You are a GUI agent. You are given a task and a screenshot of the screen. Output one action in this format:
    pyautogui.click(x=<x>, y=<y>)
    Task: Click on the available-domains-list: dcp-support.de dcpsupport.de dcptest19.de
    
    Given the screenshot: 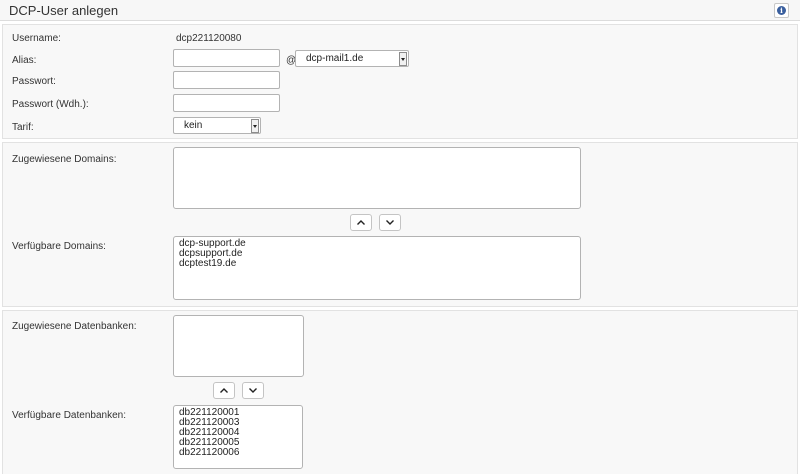 What is the action you would take?
    pyautogui.click(x=377, y=268)
    